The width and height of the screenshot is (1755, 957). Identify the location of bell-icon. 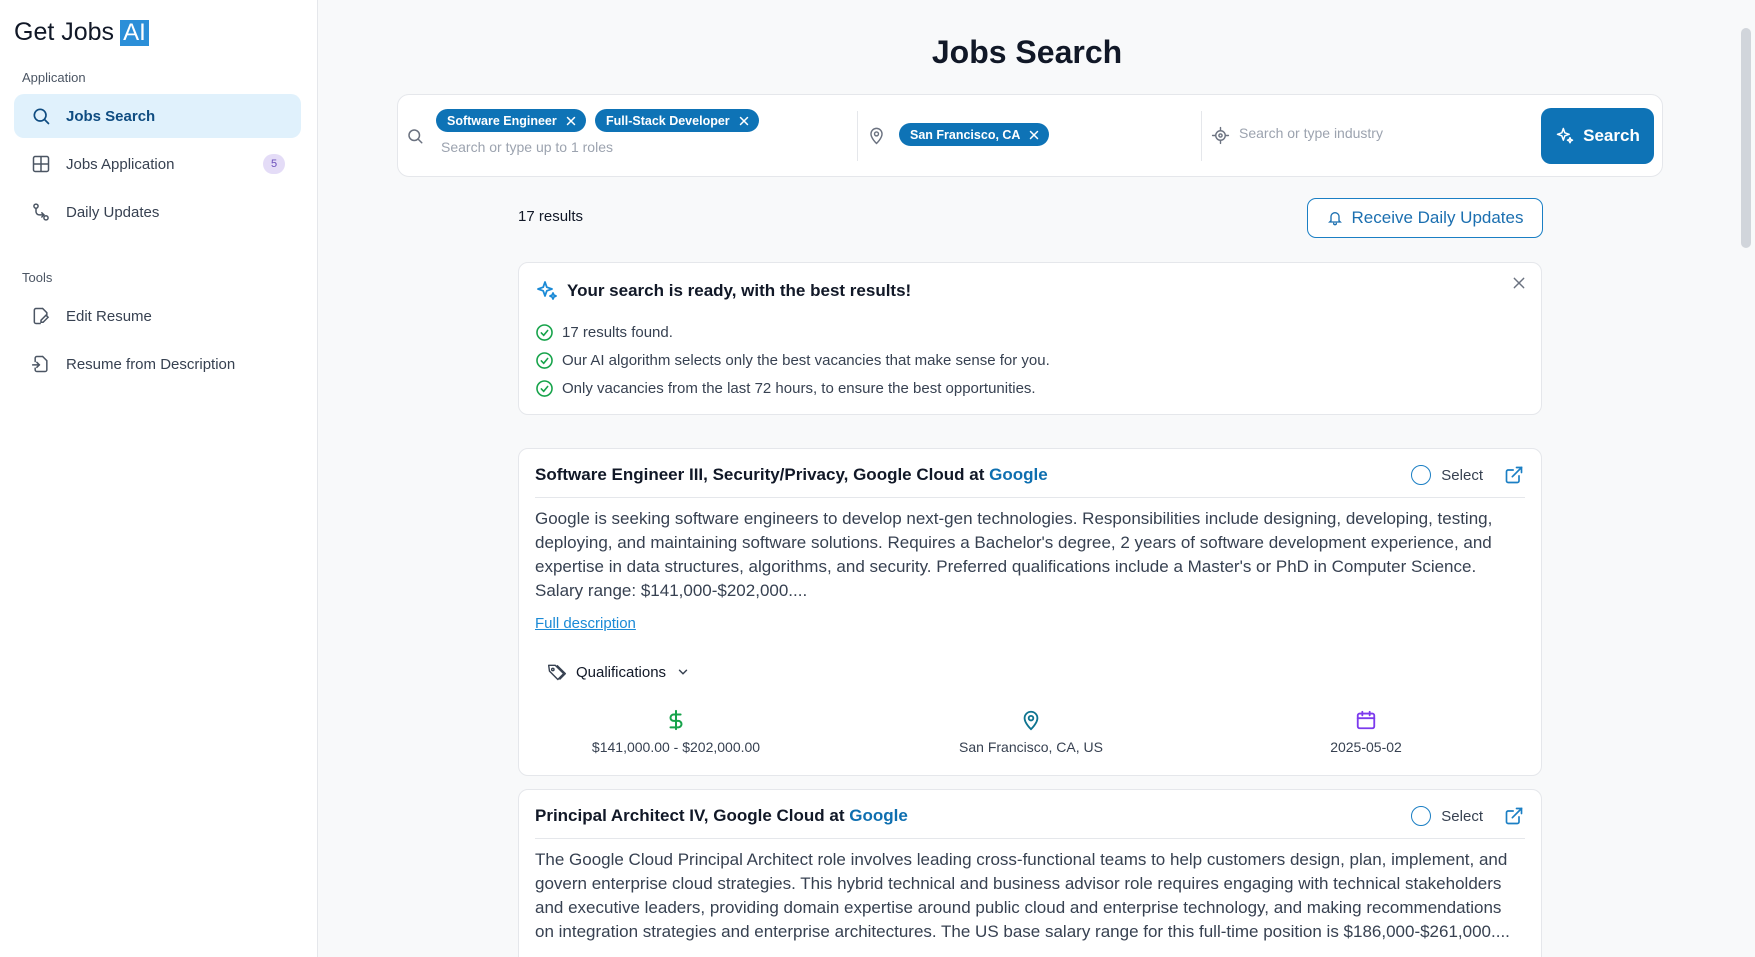
(1334, 219).